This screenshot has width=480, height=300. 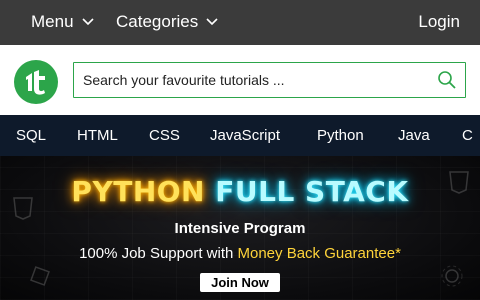 I want to click on nav-item-java: Java, so click(x=414, y=135).